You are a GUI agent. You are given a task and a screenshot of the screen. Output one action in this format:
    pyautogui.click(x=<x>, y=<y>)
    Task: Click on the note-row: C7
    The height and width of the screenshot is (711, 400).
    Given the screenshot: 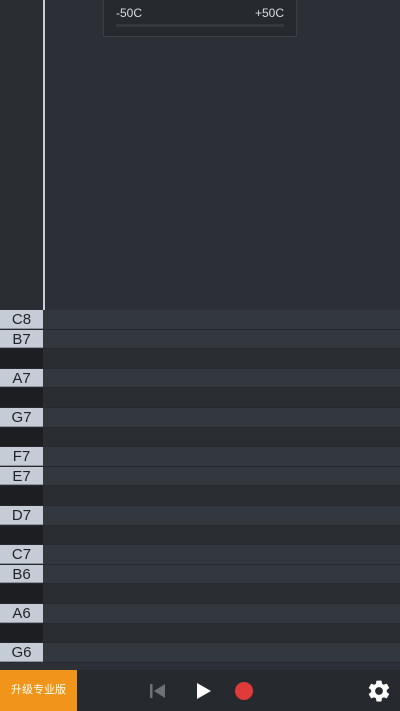 What is the action you would take?
    pyautogui.click(x=200, y=555)
    